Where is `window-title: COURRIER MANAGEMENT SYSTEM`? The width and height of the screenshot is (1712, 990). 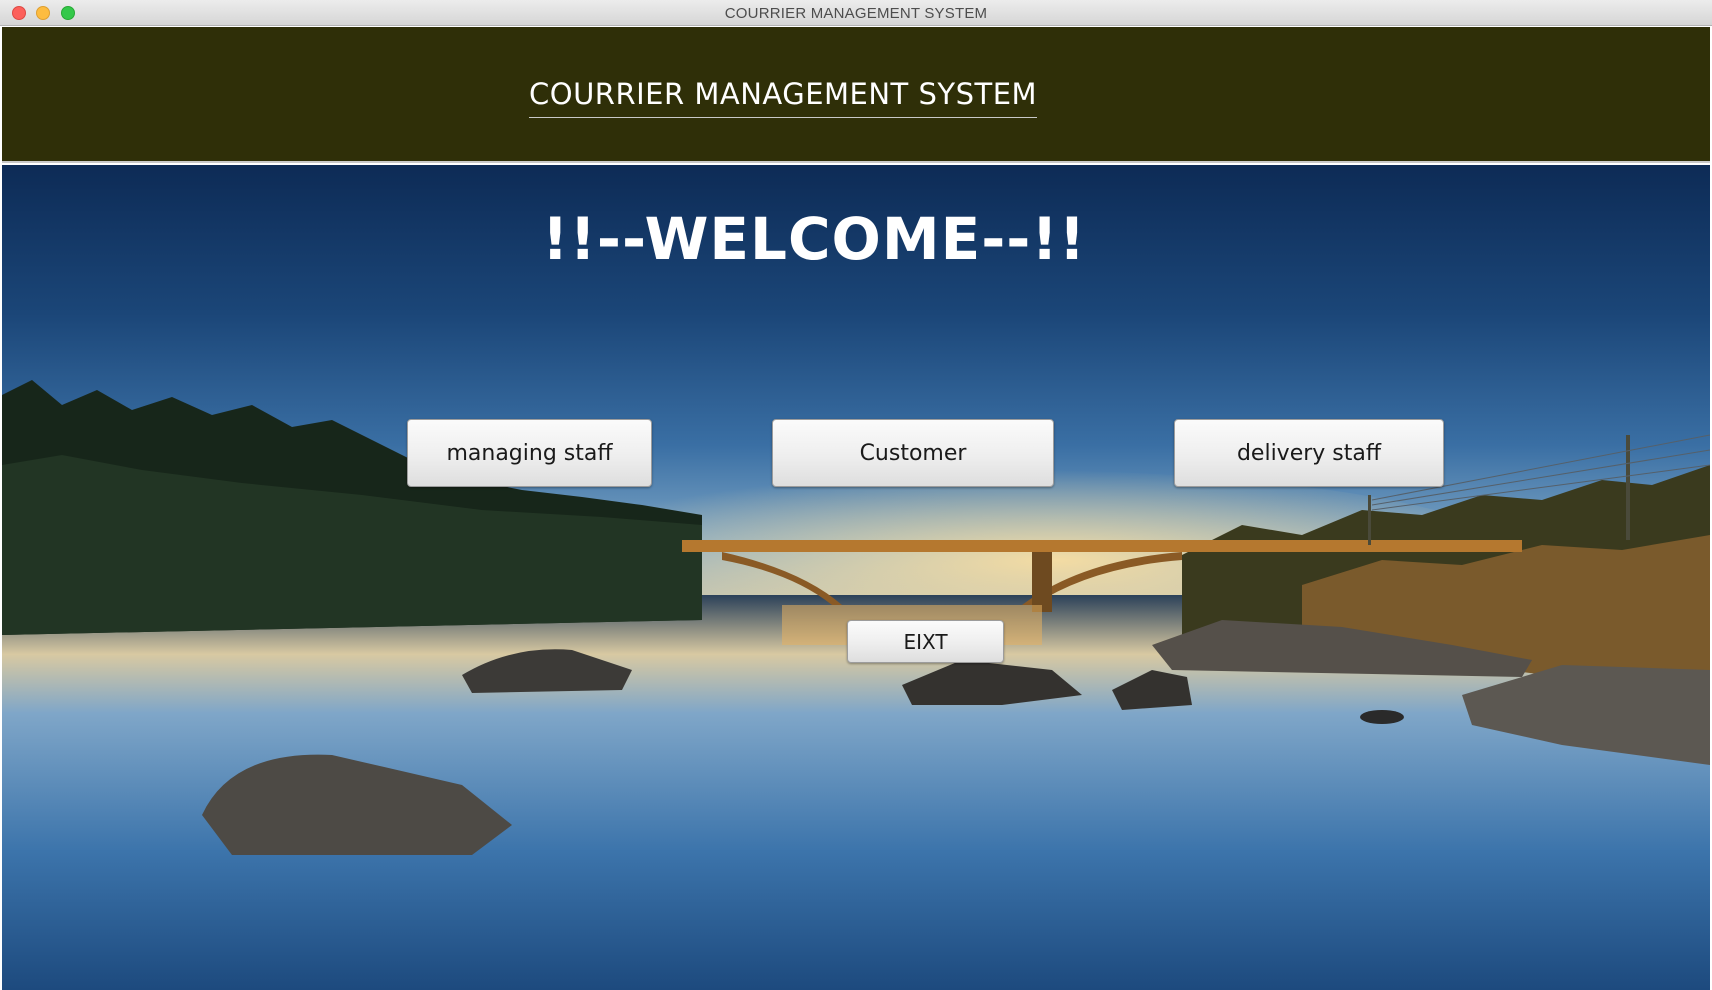
window-title: COURRIER MANAGEMENT SYSTEM is located at coordinates (856, 13).